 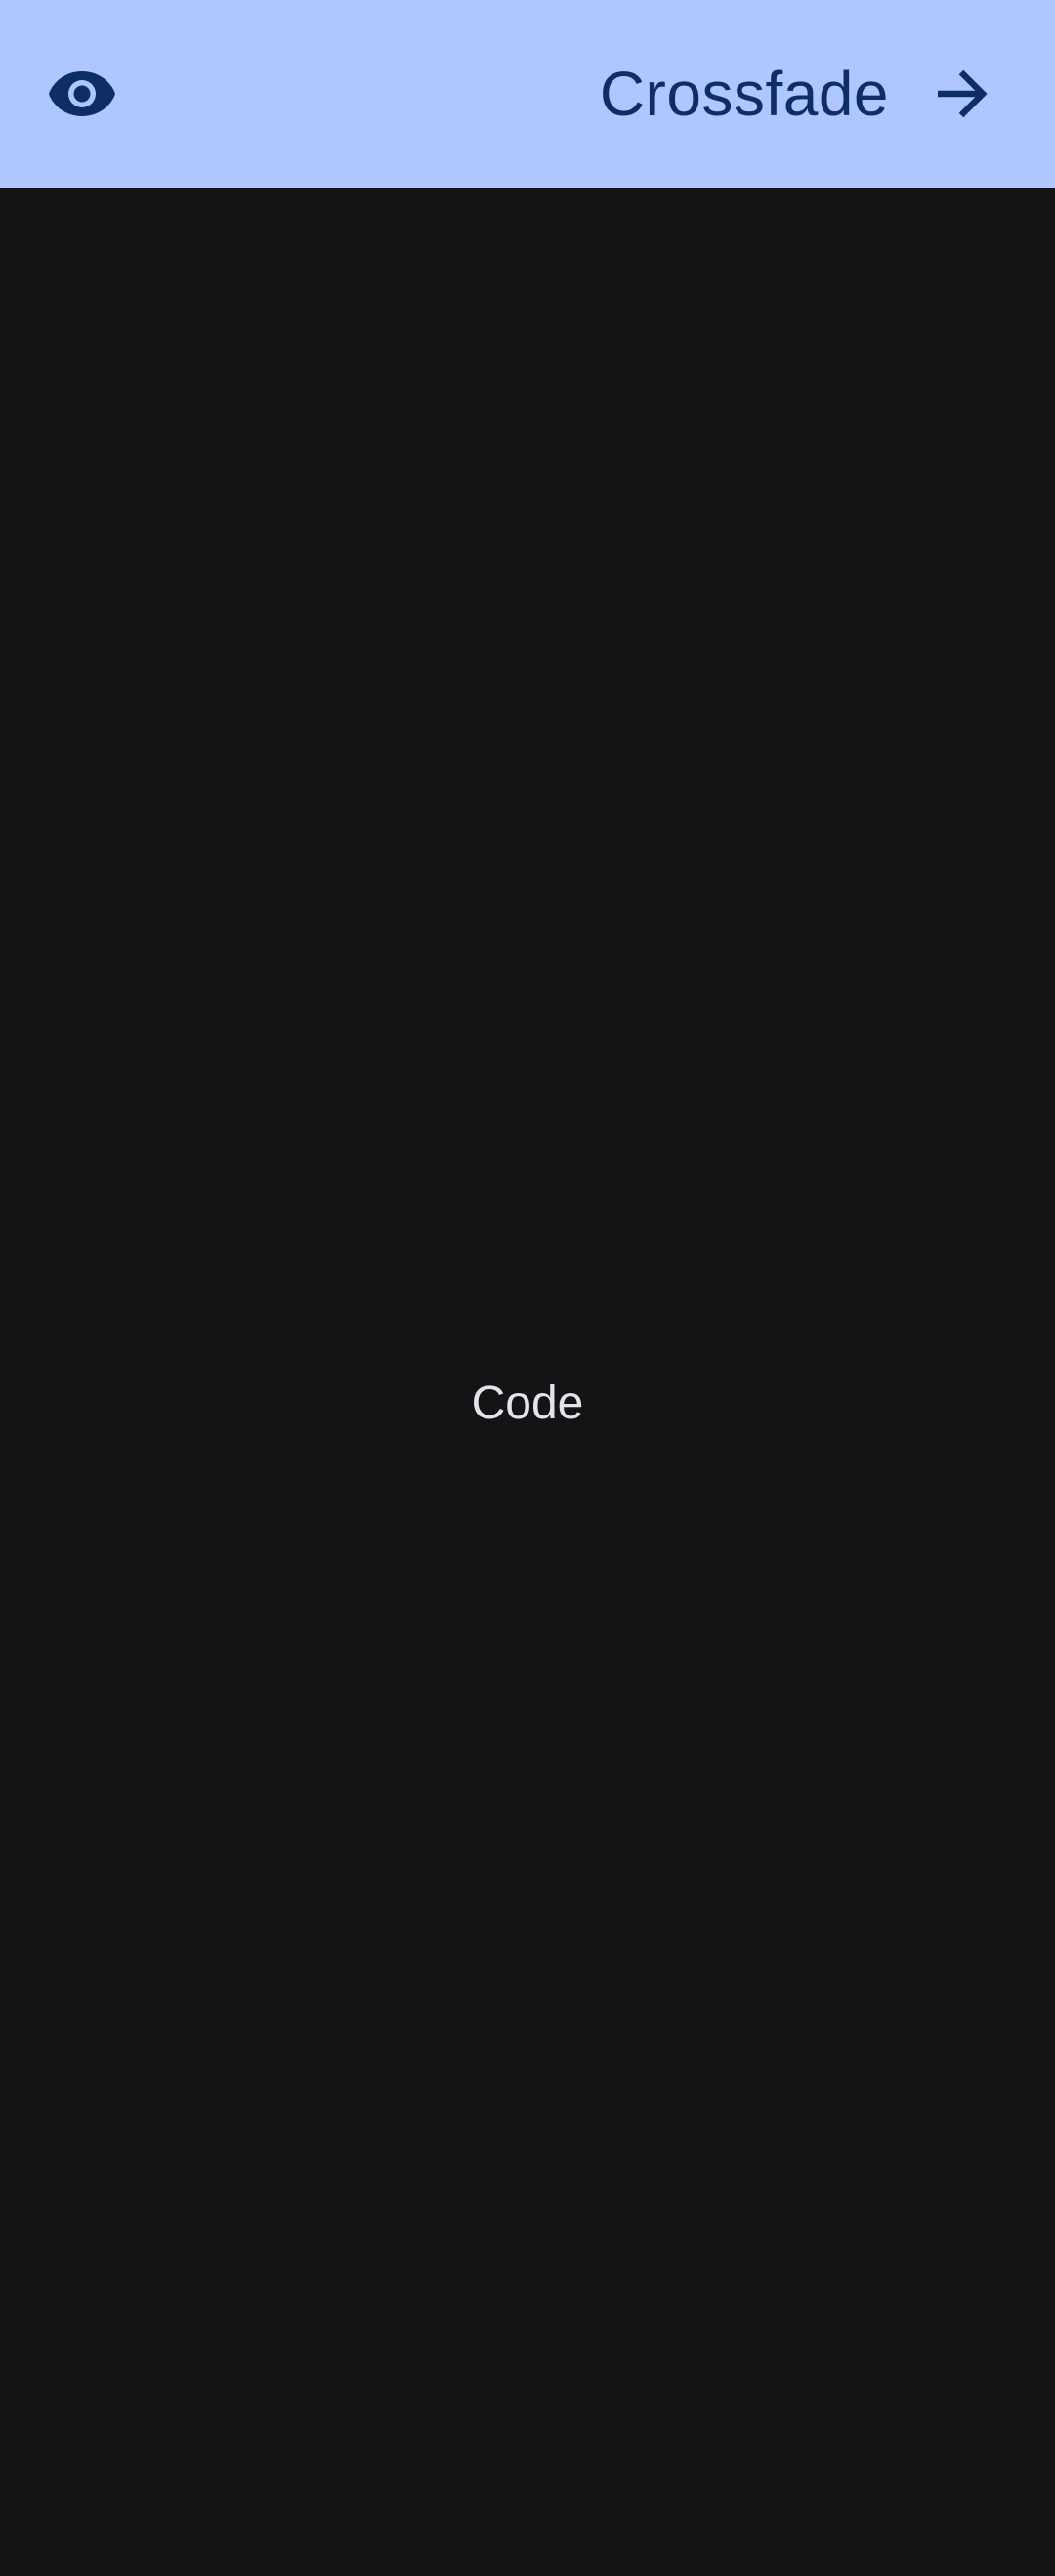 I want to click on eye-icon, so click(x=82, y=93).